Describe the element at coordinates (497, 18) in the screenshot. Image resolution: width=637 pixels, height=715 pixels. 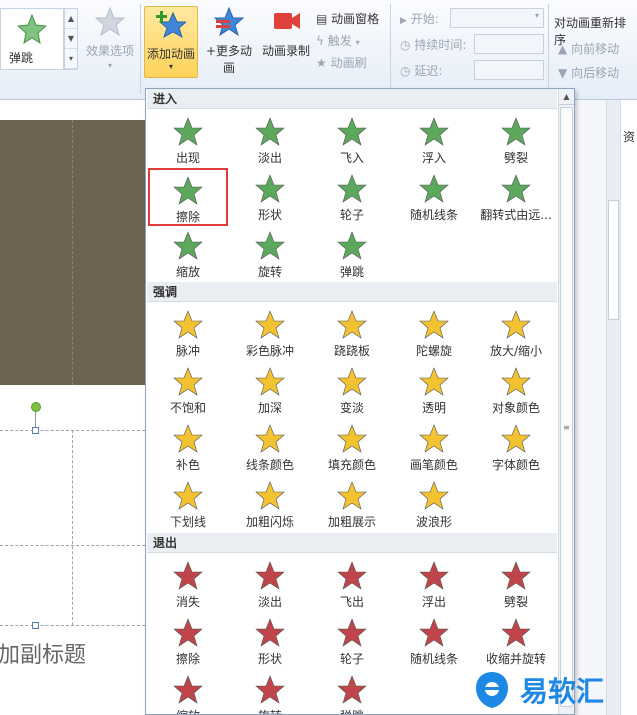
I see `start-select: ▾` at that location.